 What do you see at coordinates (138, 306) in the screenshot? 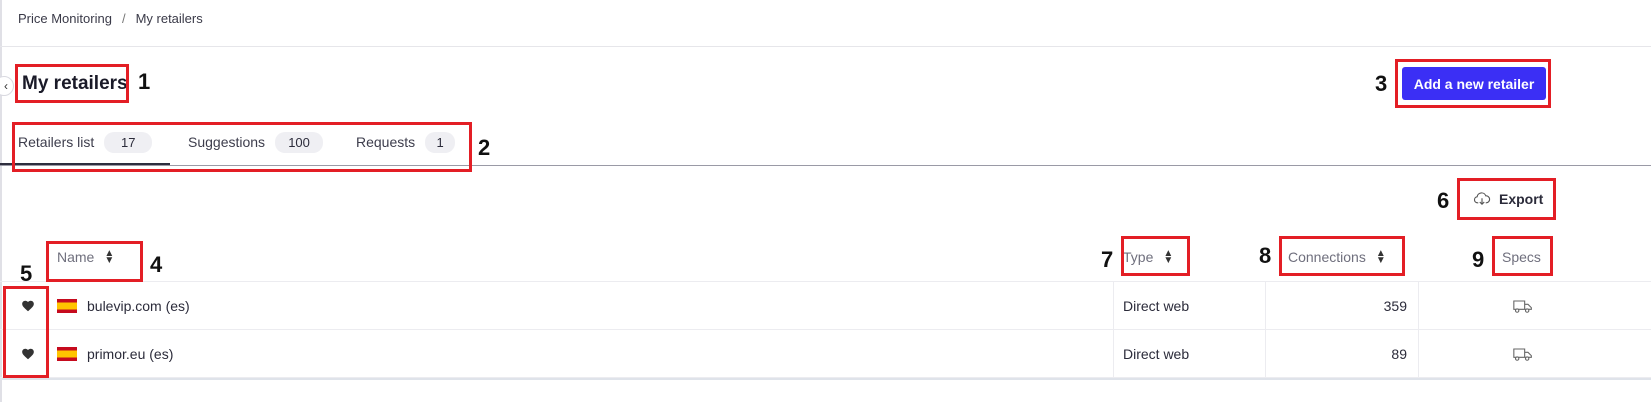
I see `retailer-name: bulevip.com (es)` at bounding box center [138, 306].